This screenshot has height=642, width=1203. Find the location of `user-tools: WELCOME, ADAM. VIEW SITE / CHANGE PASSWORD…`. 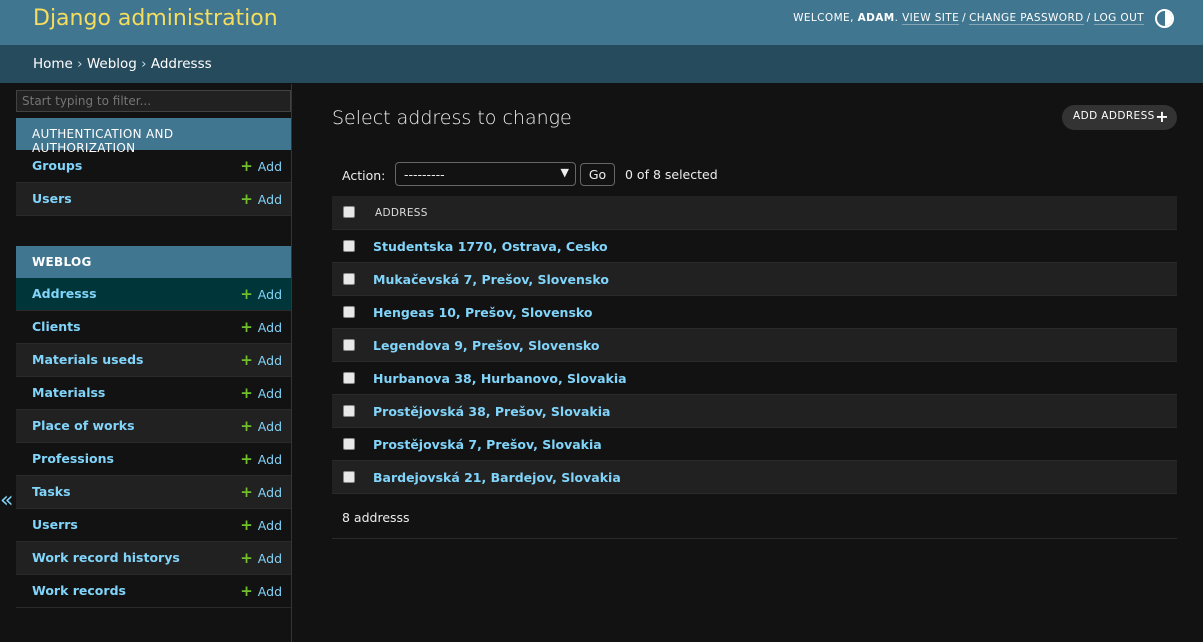

user-tools: WELCOME, ADAM. VIEW SITE / CHANGE PASSWORD… is located at coordinates (968, 18).